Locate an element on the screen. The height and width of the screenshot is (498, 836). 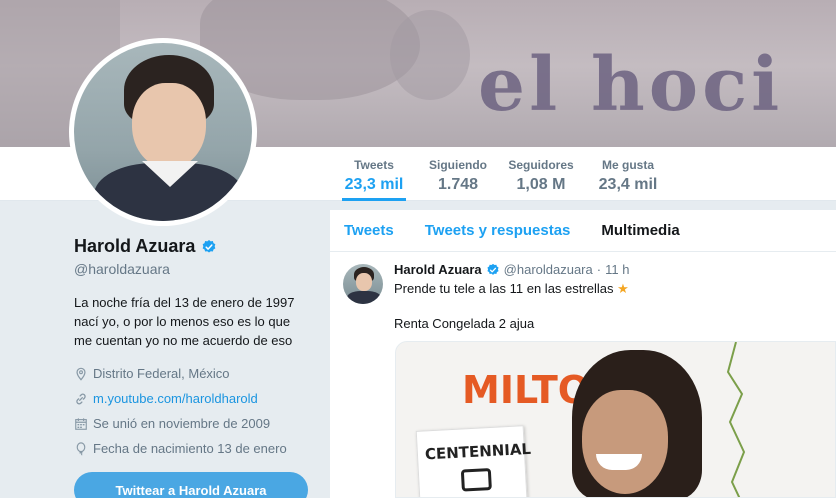
stat-value: 23,4 mil is located at coordinates (628, 184).